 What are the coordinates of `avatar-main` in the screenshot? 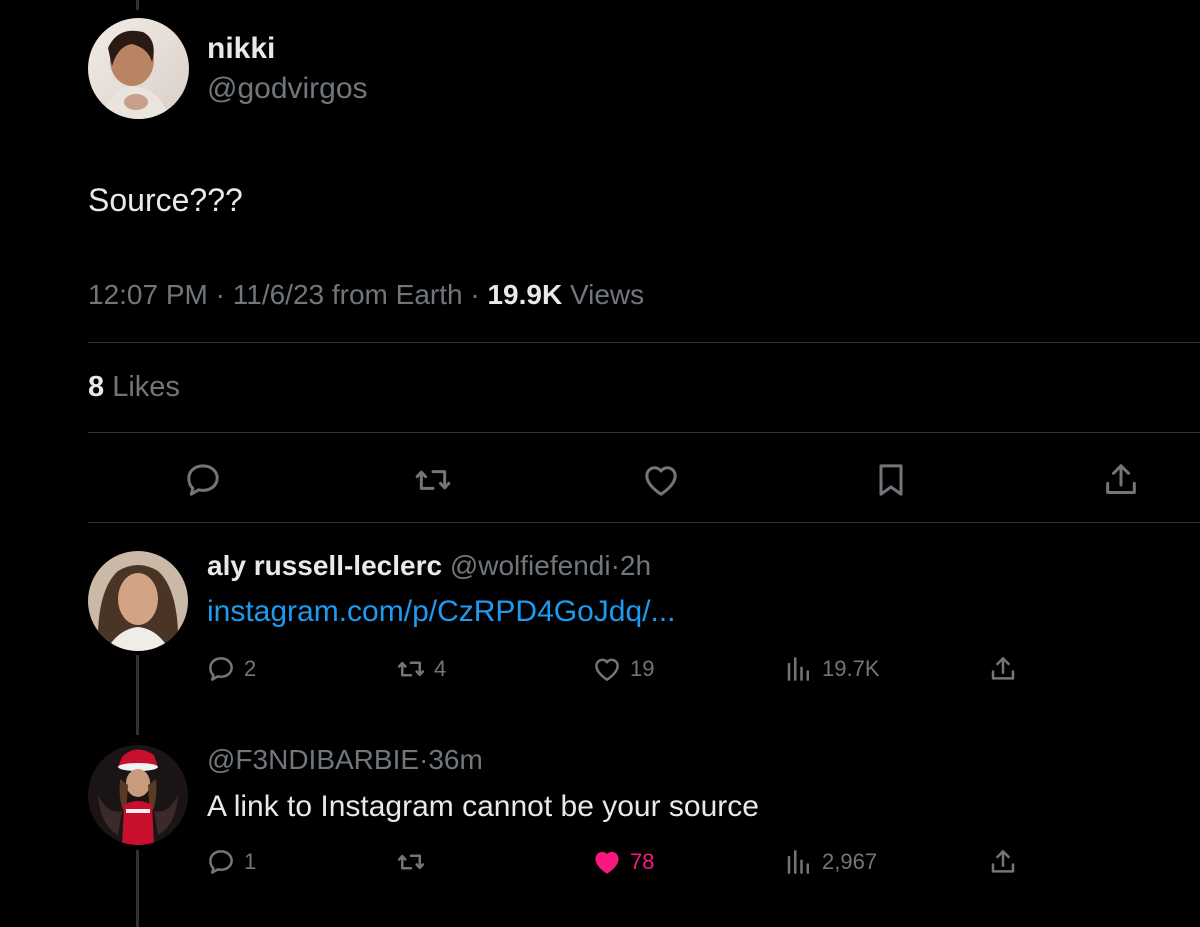 It's located at (138, 68).